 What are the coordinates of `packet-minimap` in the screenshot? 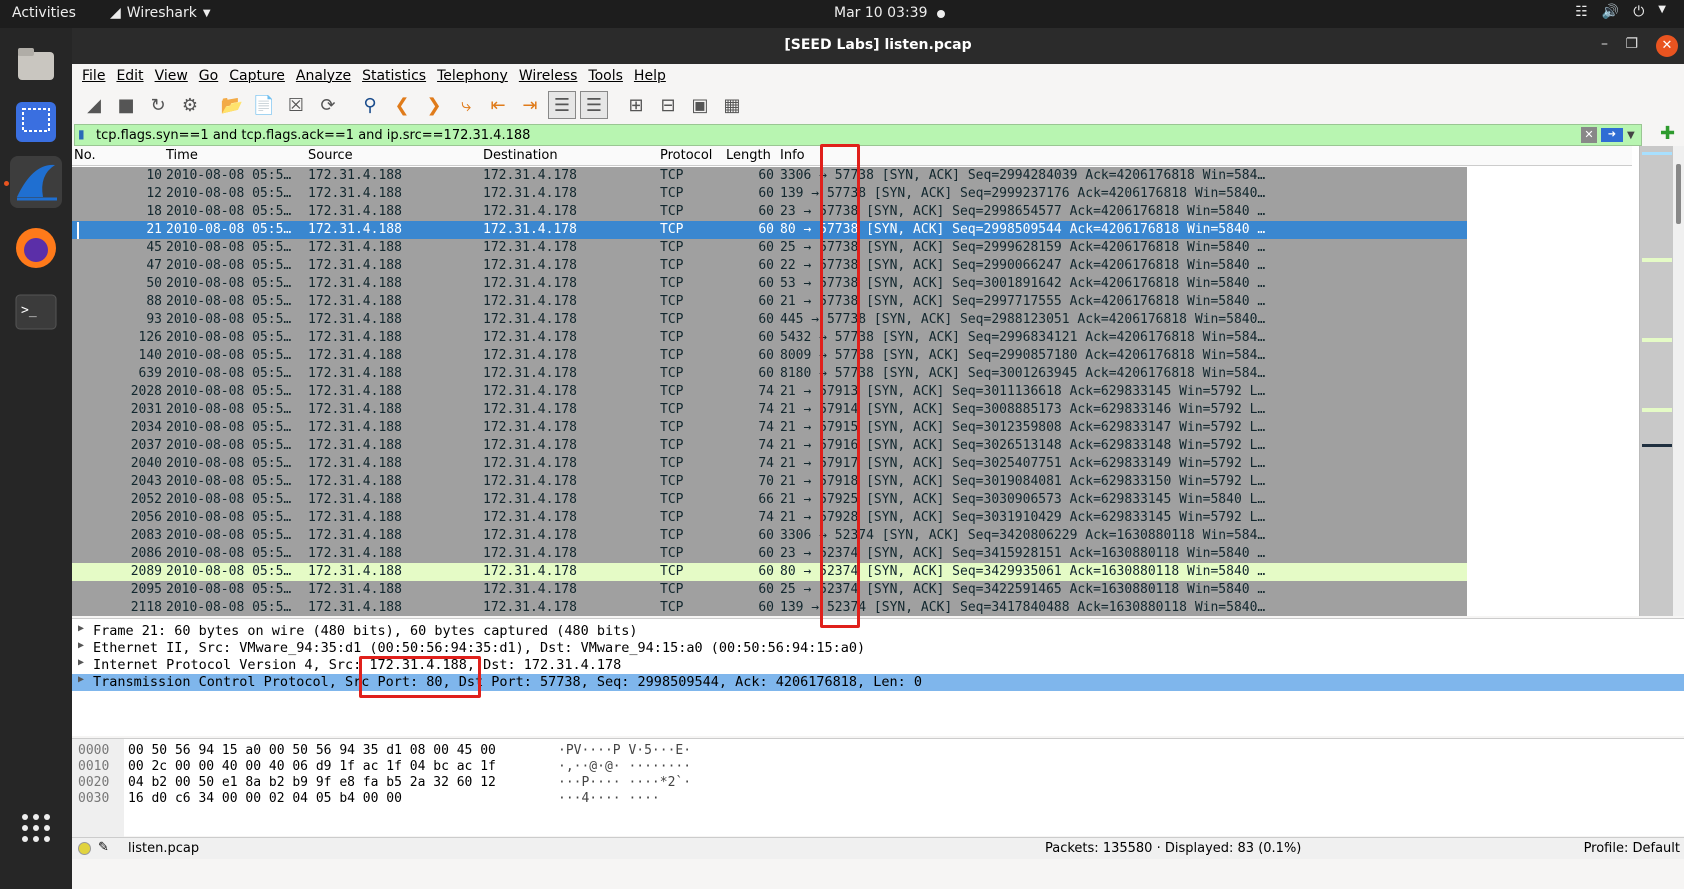 It's located at (1656, 381).